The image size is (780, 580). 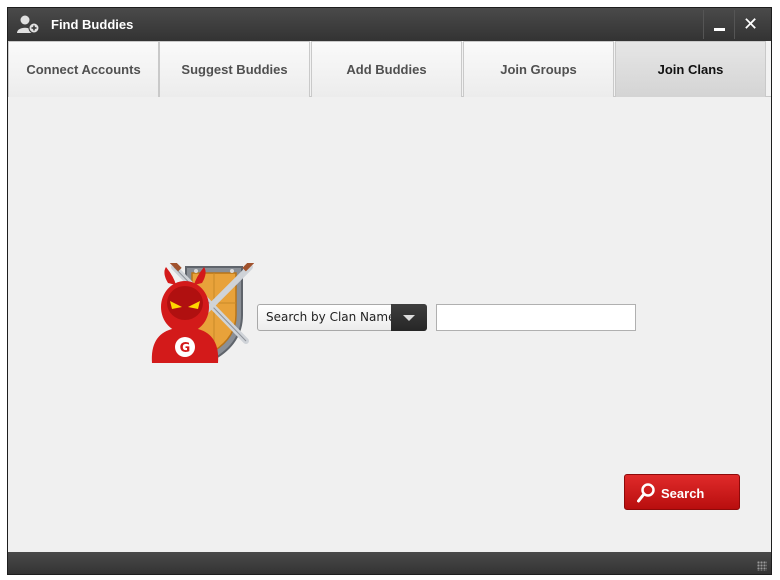 I want to click on chevron-down-icon, so click(x=409, y=317).